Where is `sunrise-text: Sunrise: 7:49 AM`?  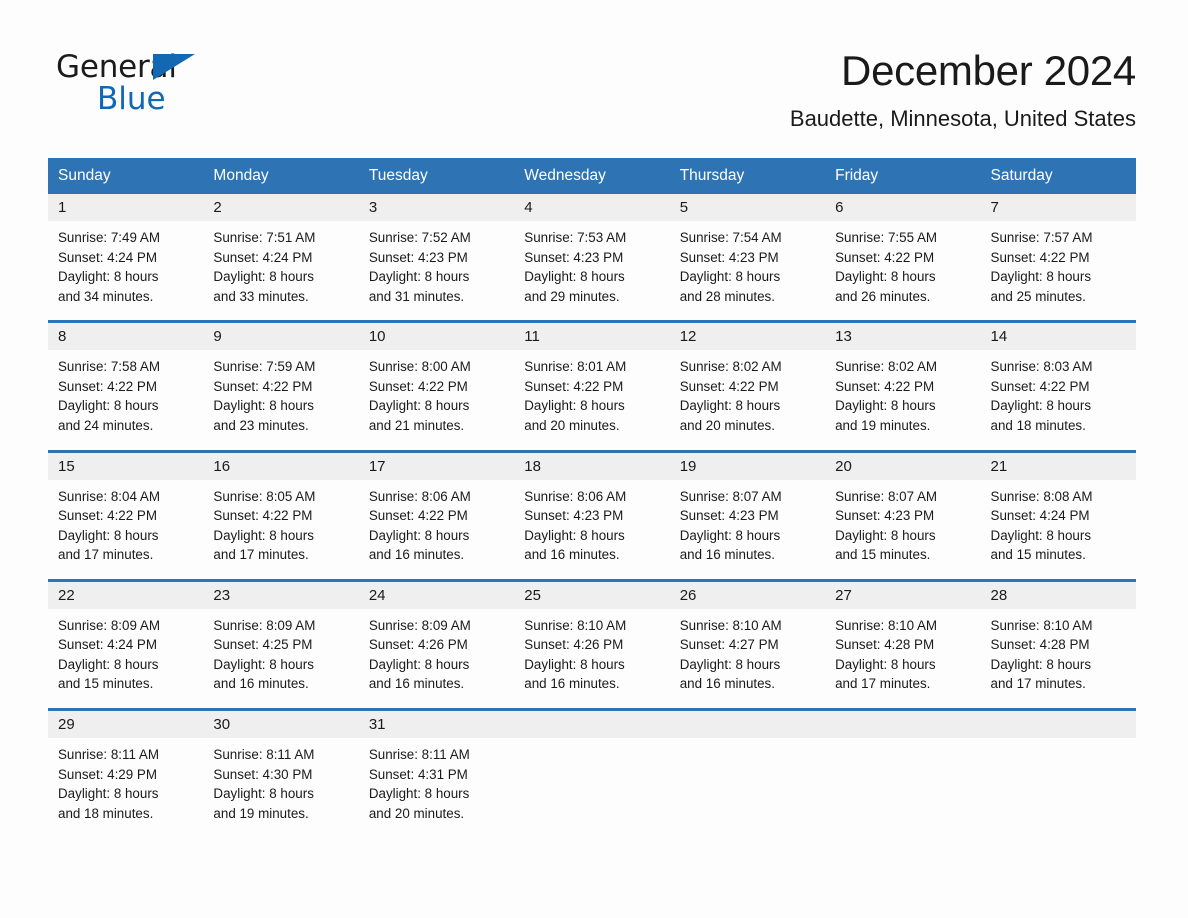 sunrise-text: Sunrise: 7:49 AM is located at coordinates (109, 237).